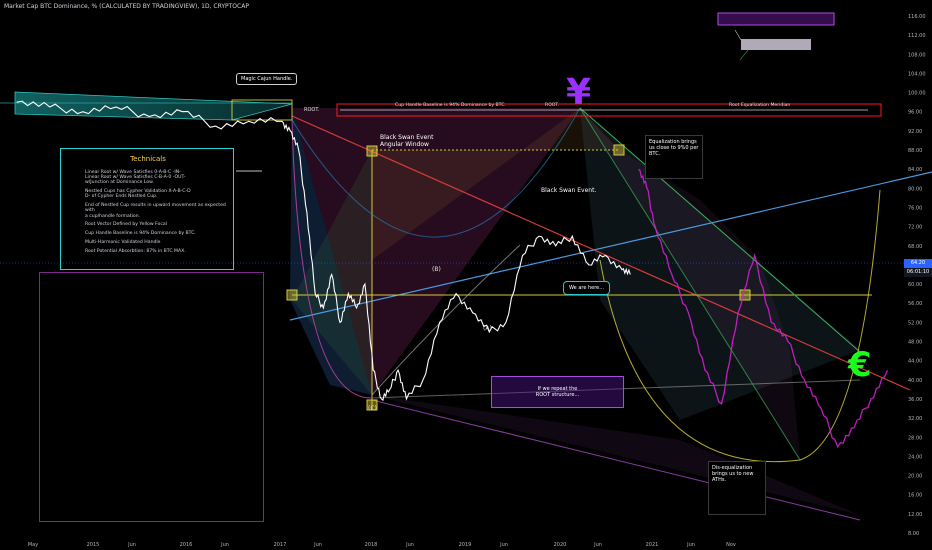 The height and width of the screenshot is (550, 932). What do you see at coordinates (917, 94) in the screenshot?
I see `y-tick-label: 100.00` at bounding box center [917, 94].